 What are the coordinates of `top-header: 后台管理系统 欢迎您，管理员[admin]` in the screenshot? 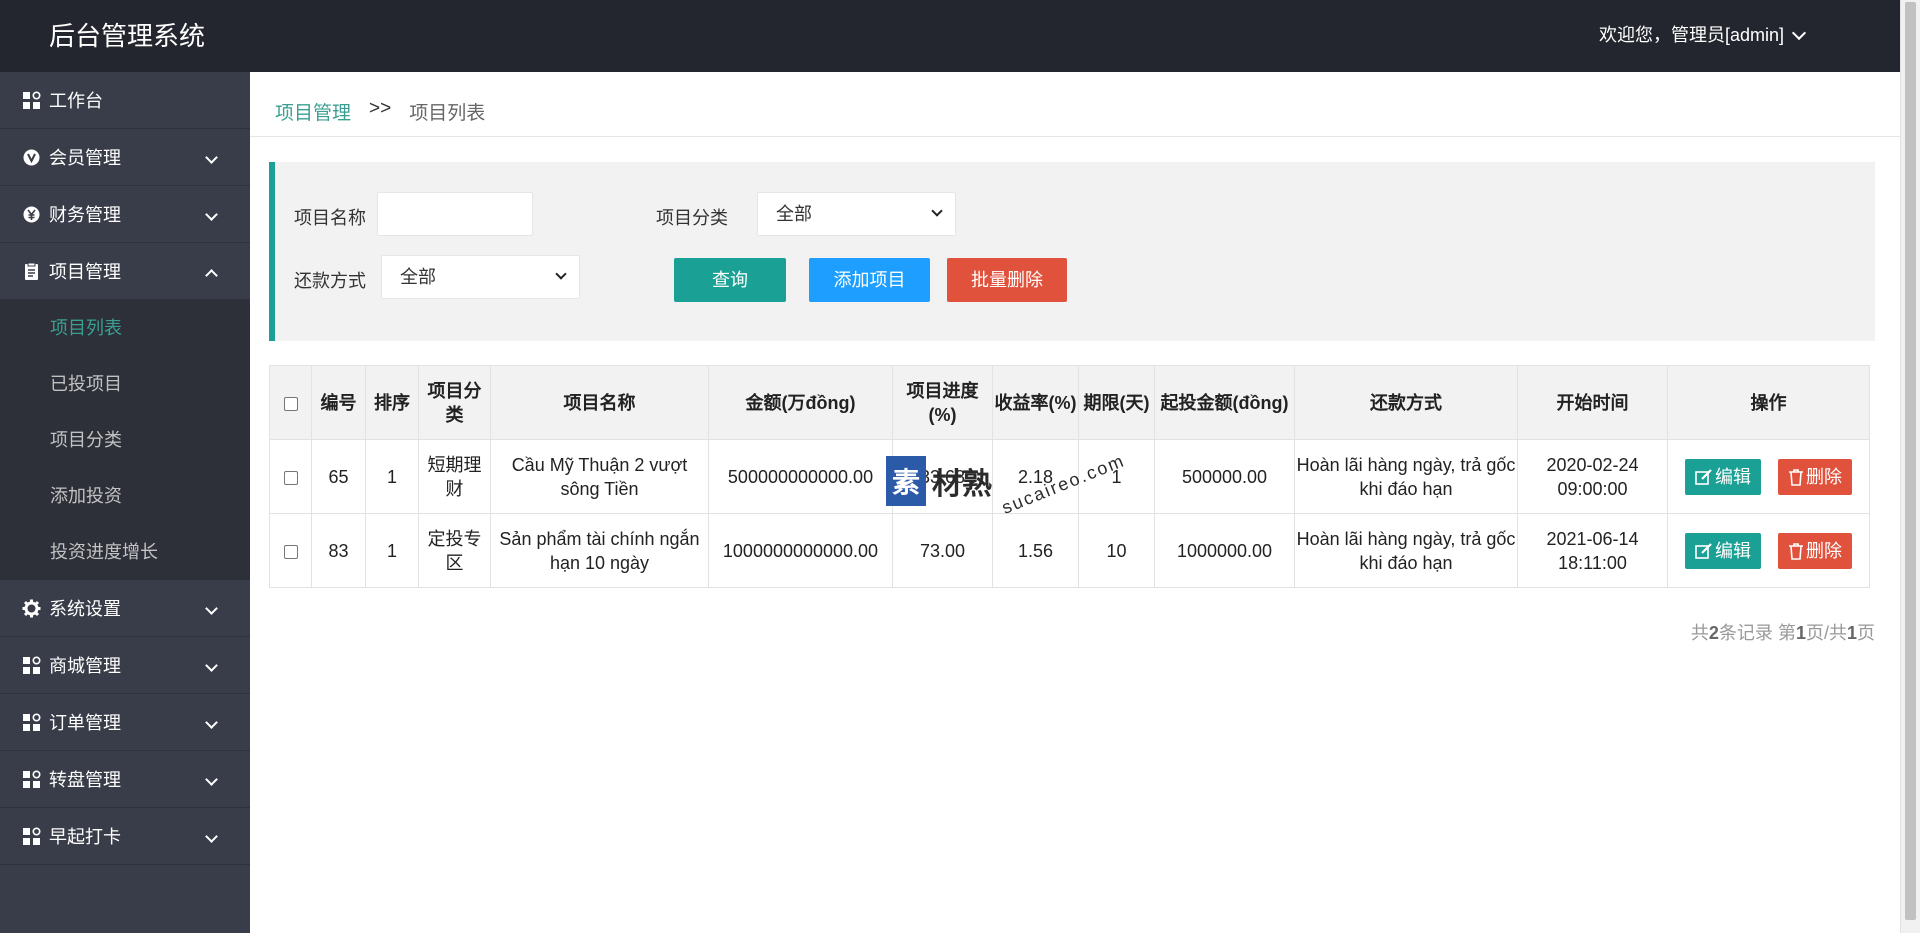 It's located at (950, 36).